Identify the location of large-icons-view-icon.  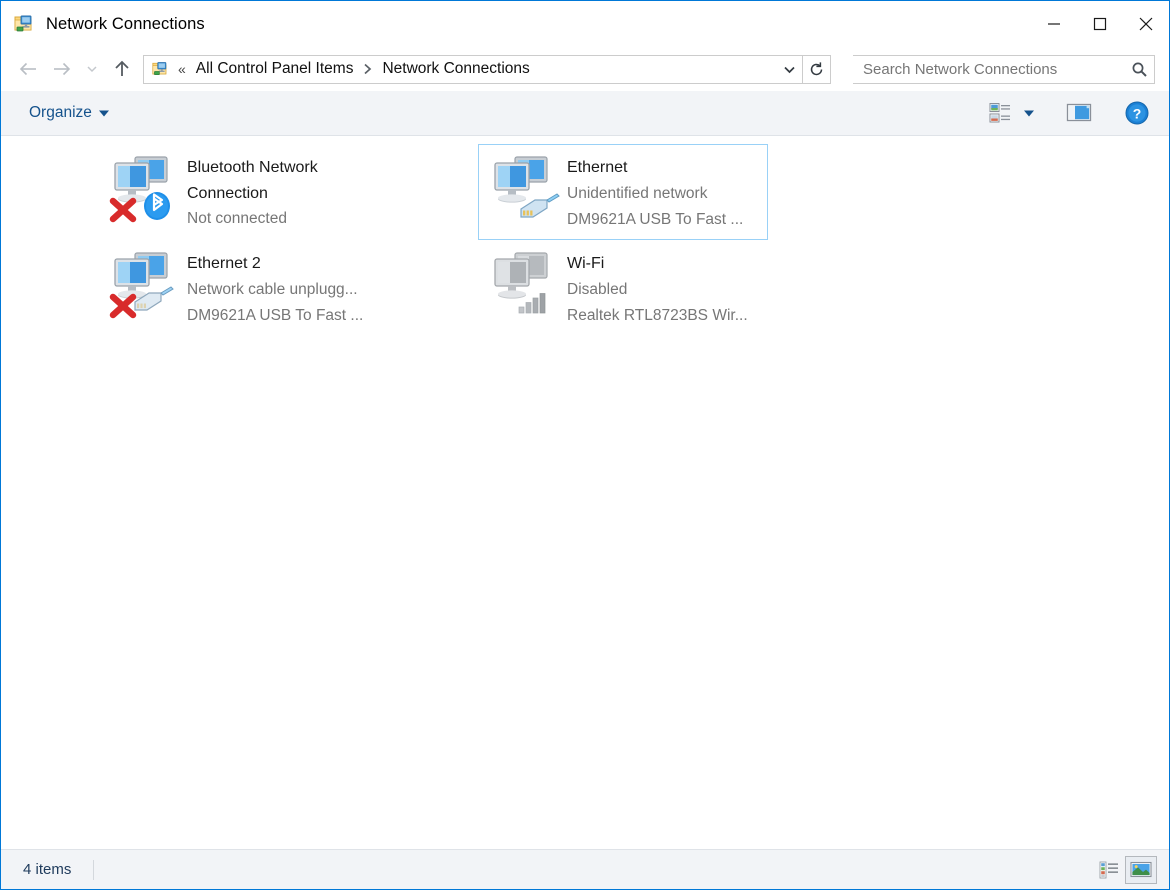
(1141, 869).